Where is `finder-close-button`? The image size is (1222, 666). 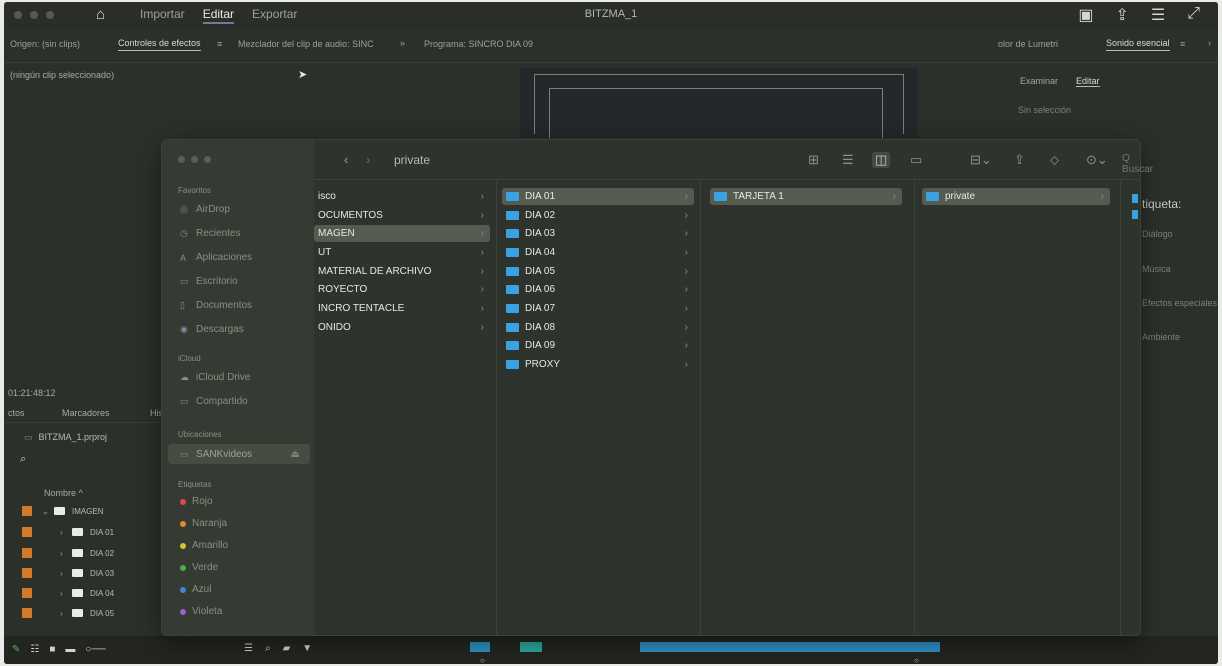 finder-close-button is located at coordinates (181, 159).